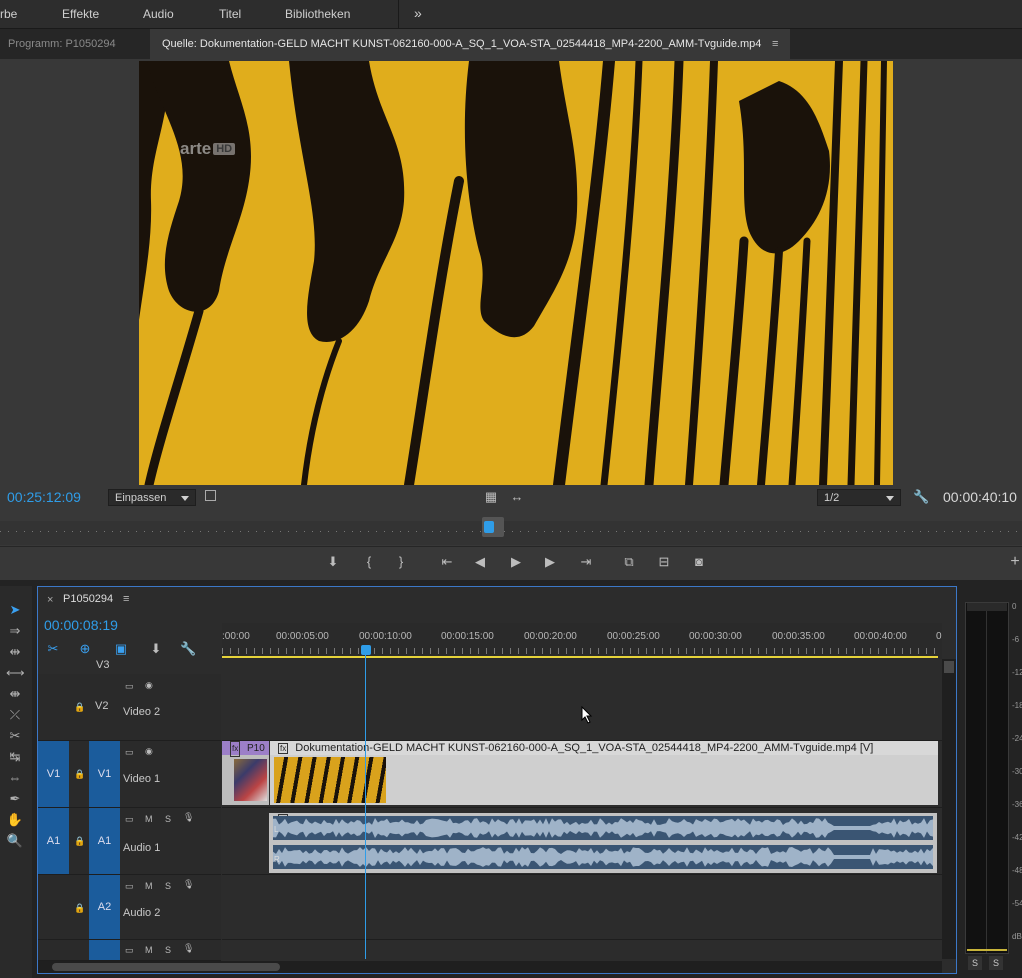  What do you see at coordinates (511, 531) in the screenshot?
I see `source-time-ruler` at bounding box center [511, 531].